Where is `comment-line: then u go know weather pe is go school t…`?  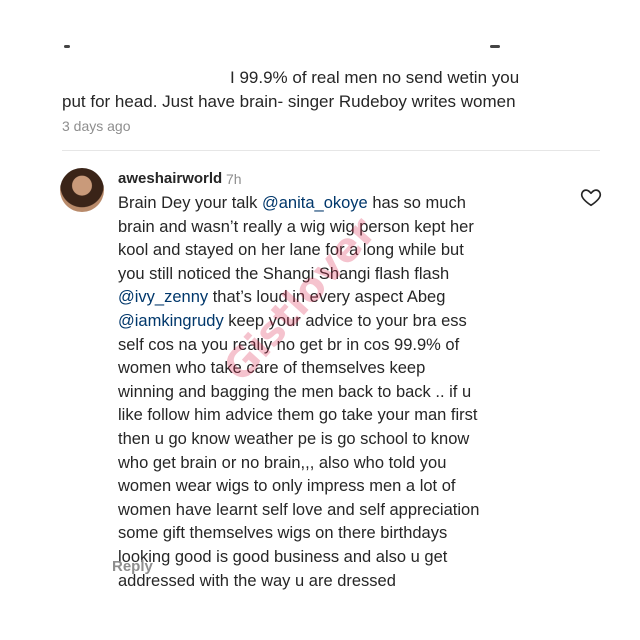 comment-line: then u go know weather pe is go school t… is located at coordinates (348, 440).